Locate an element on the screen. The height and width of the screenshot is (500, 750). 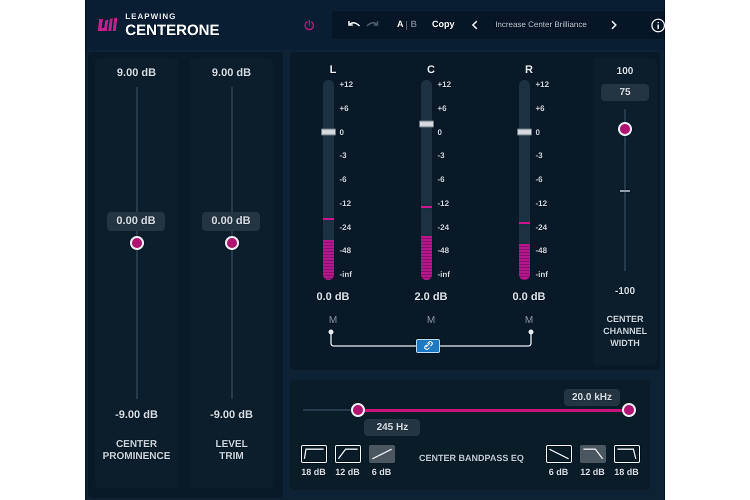
chevron-left-icon is located at coordinates (474, 25).